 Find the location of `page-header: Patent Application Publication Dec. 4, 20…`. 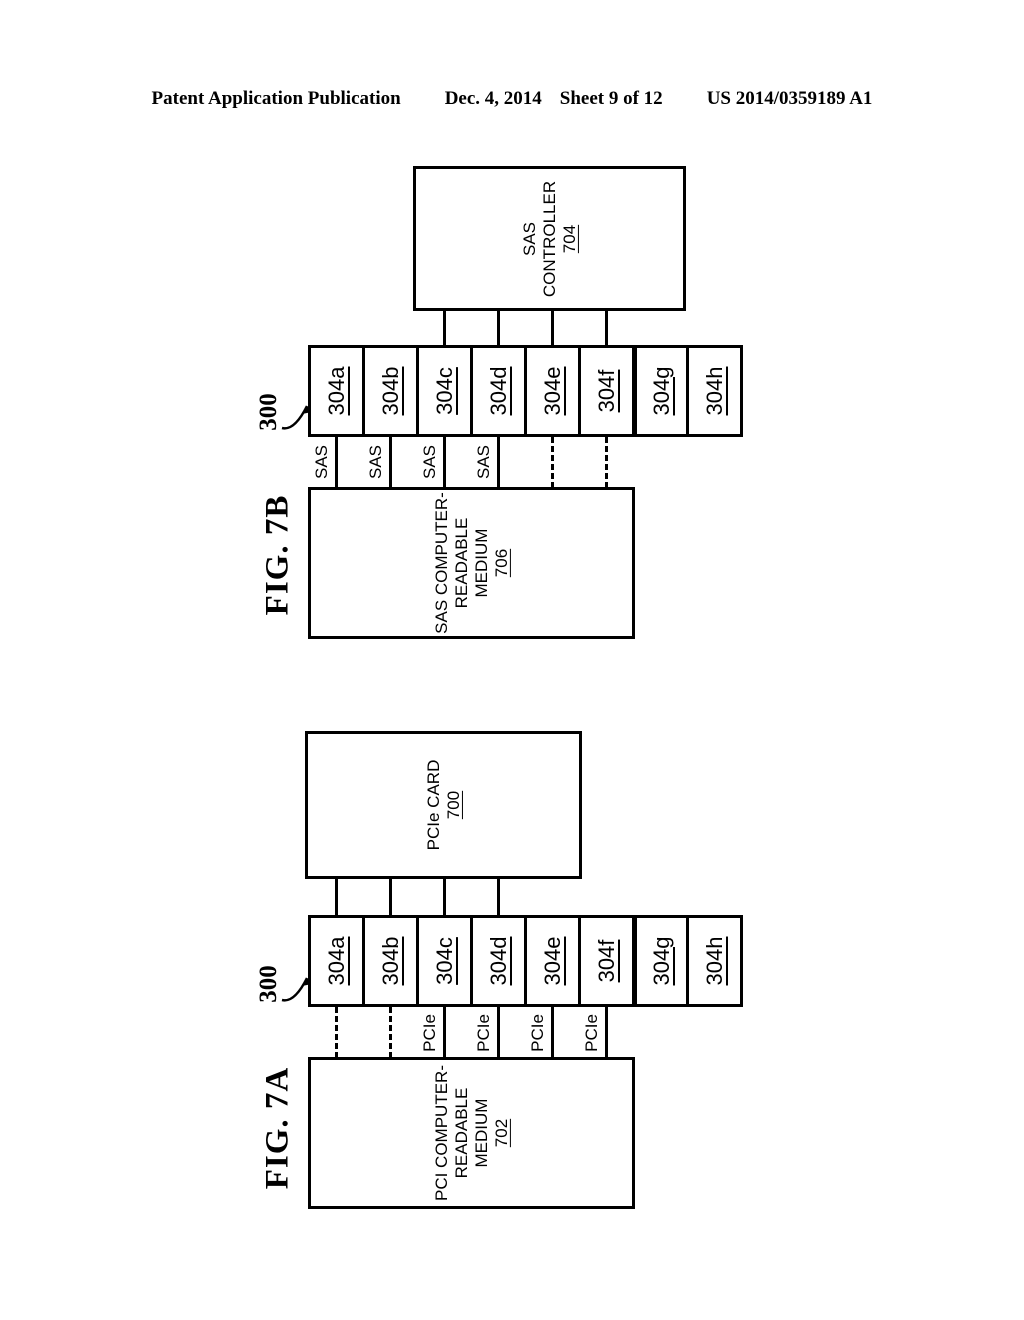

page-header: Patent Application Publication Dec. 4, 20… is located at coordinates (512, 99).